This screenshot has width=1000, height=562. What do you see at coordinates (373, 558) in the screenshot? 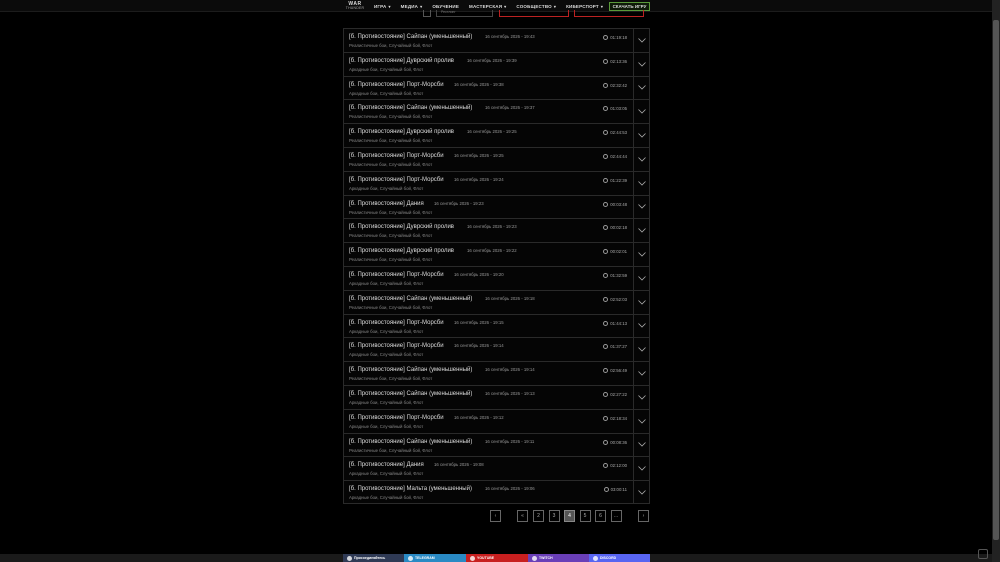
I see `footer-link: Присоединяйтесь` at bounding box center [373, 558].